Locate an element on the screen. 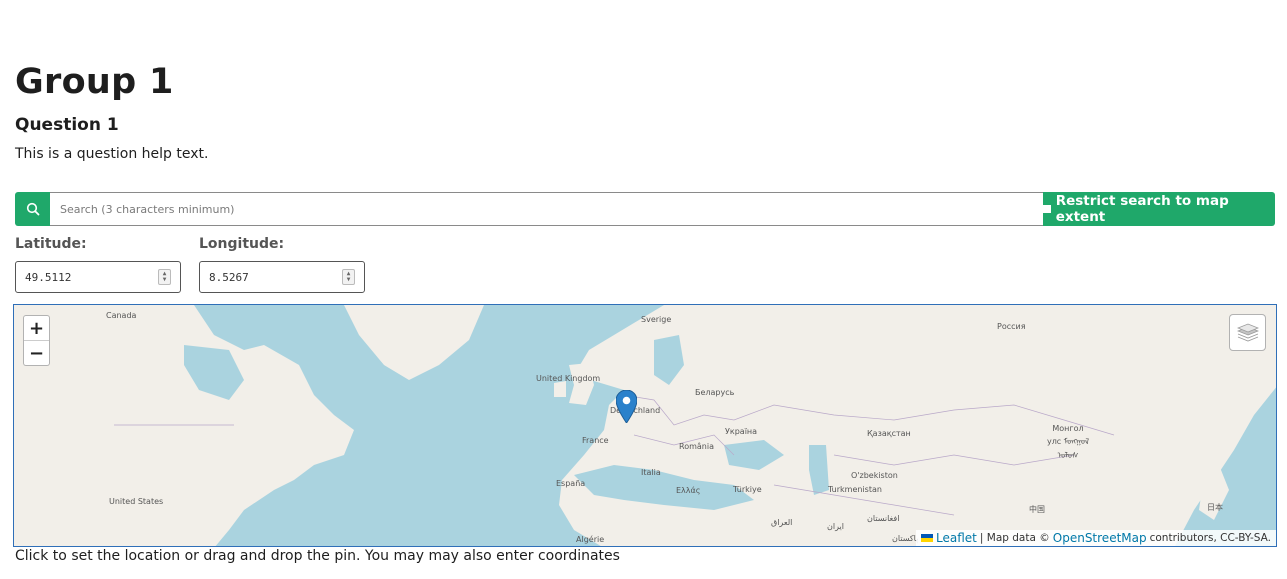  map-label-ukraine: Україна is located at coordinates (741, 431).